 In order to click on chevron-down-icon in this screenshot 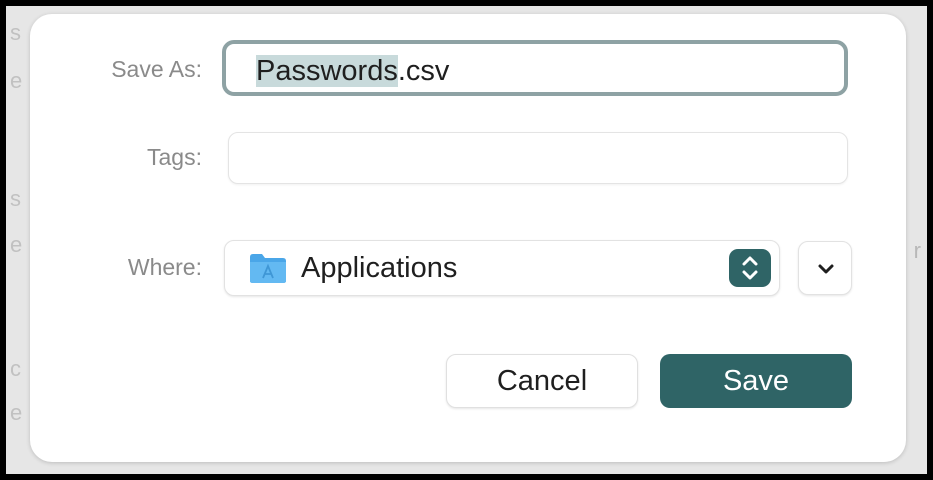, I will do `click(826, 269)`.